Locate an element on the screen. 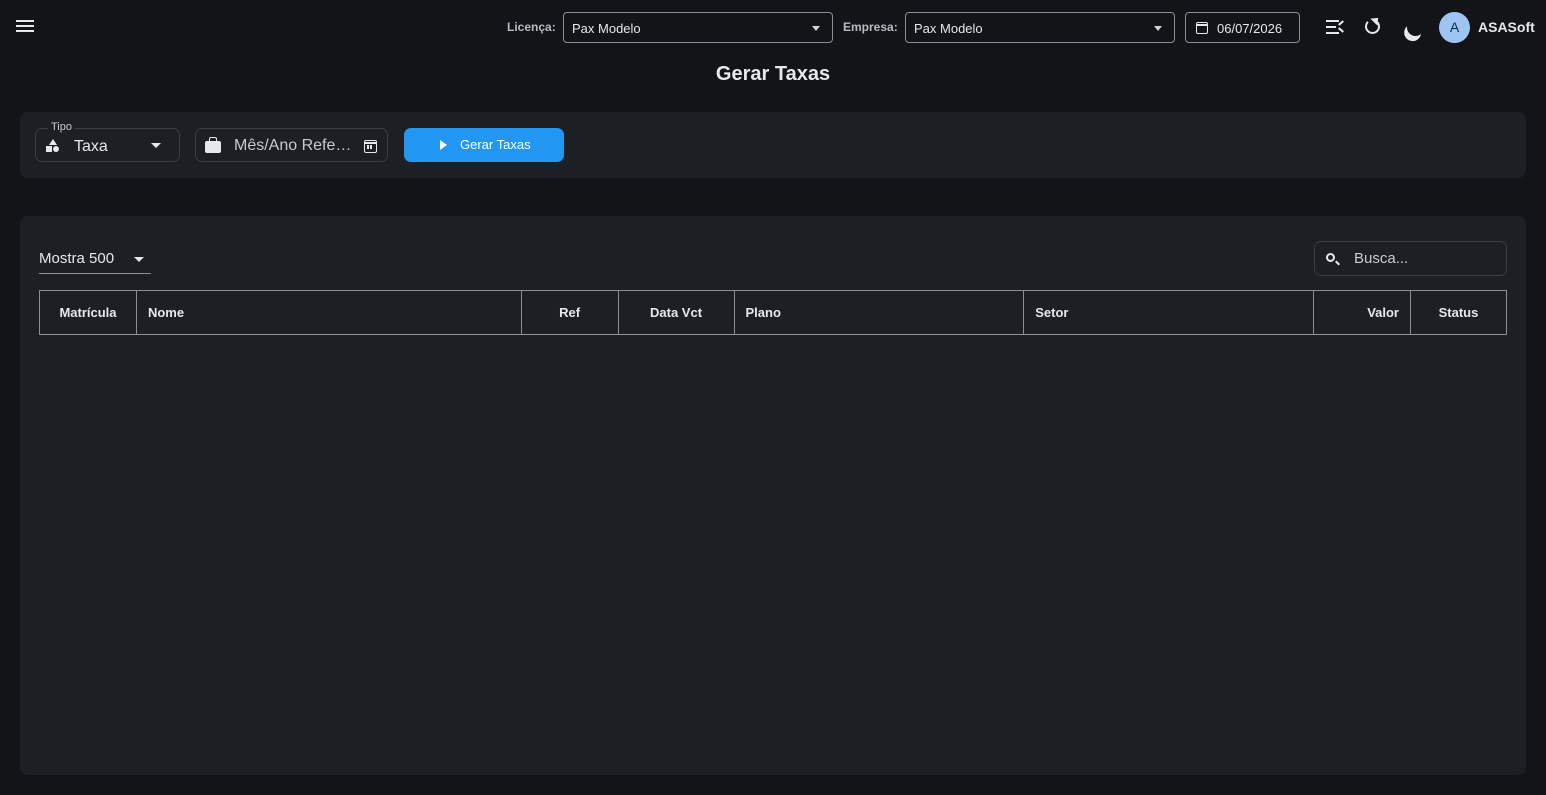  licenca-label: Licença: is located at coordinates (531, 27).